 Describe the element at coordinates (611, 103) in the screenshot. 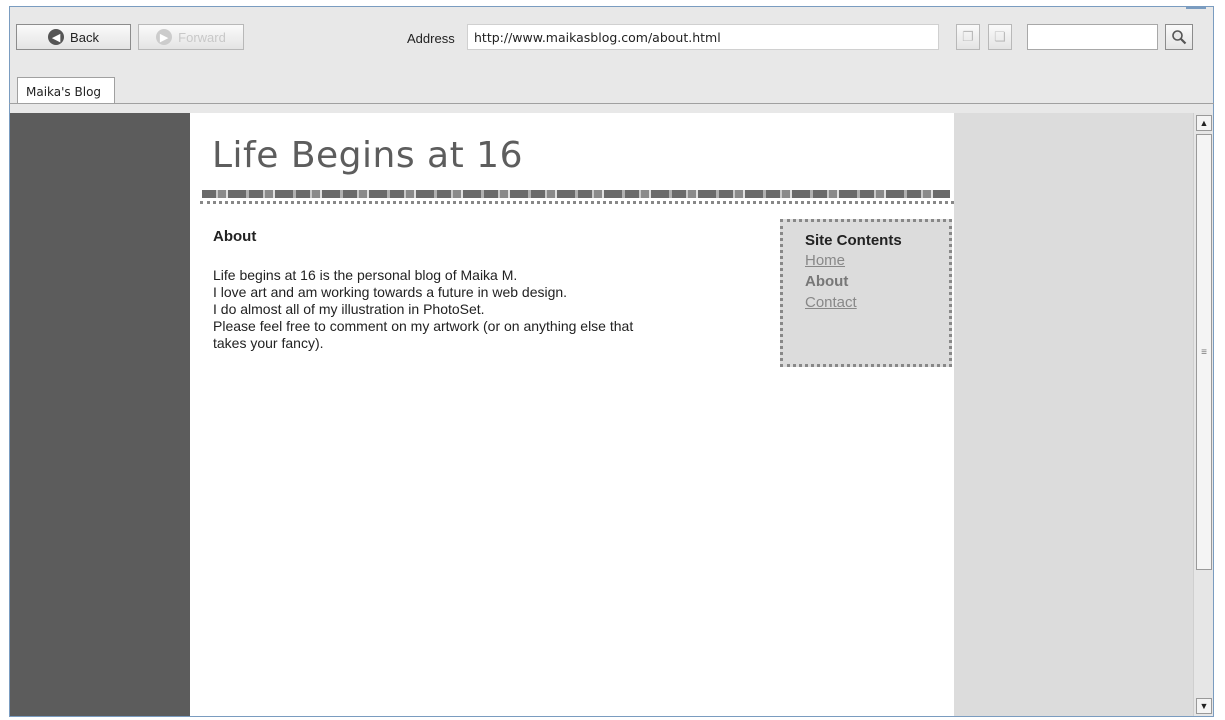

I see `tab-divider` at that location.